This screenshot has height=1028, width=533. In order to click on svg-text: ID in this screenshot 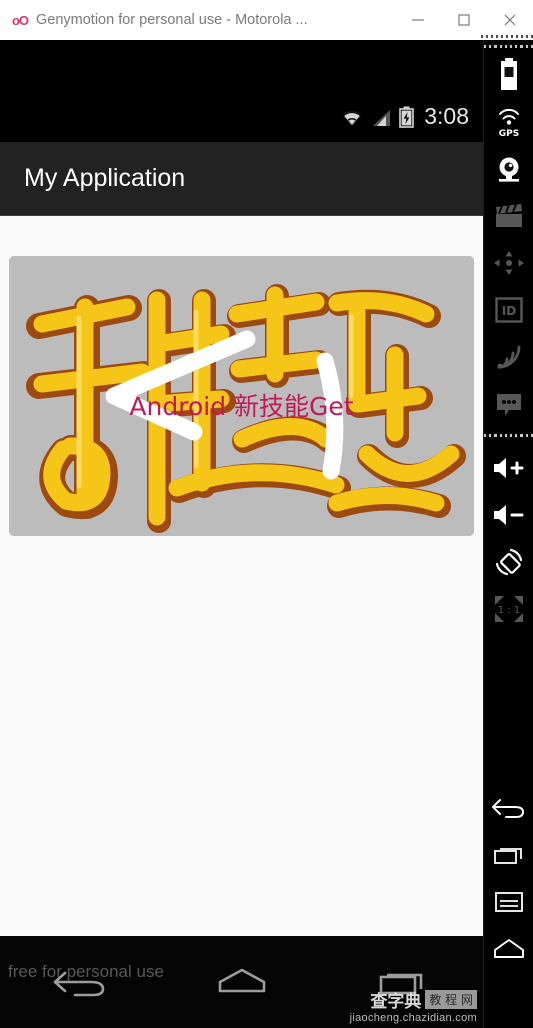, I will do `click(509, 311)`.